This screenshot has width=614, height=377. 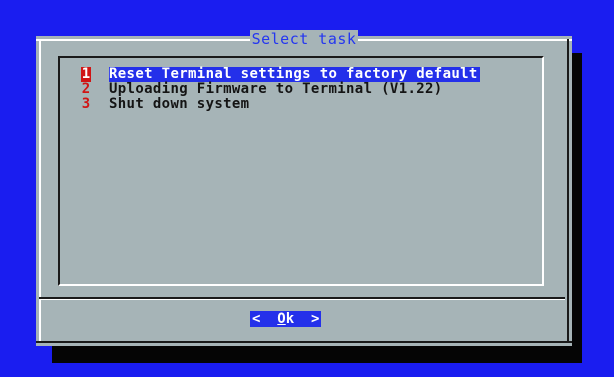 I want to click on menu-item-hotkey: 3, so click(x=86, y=104).